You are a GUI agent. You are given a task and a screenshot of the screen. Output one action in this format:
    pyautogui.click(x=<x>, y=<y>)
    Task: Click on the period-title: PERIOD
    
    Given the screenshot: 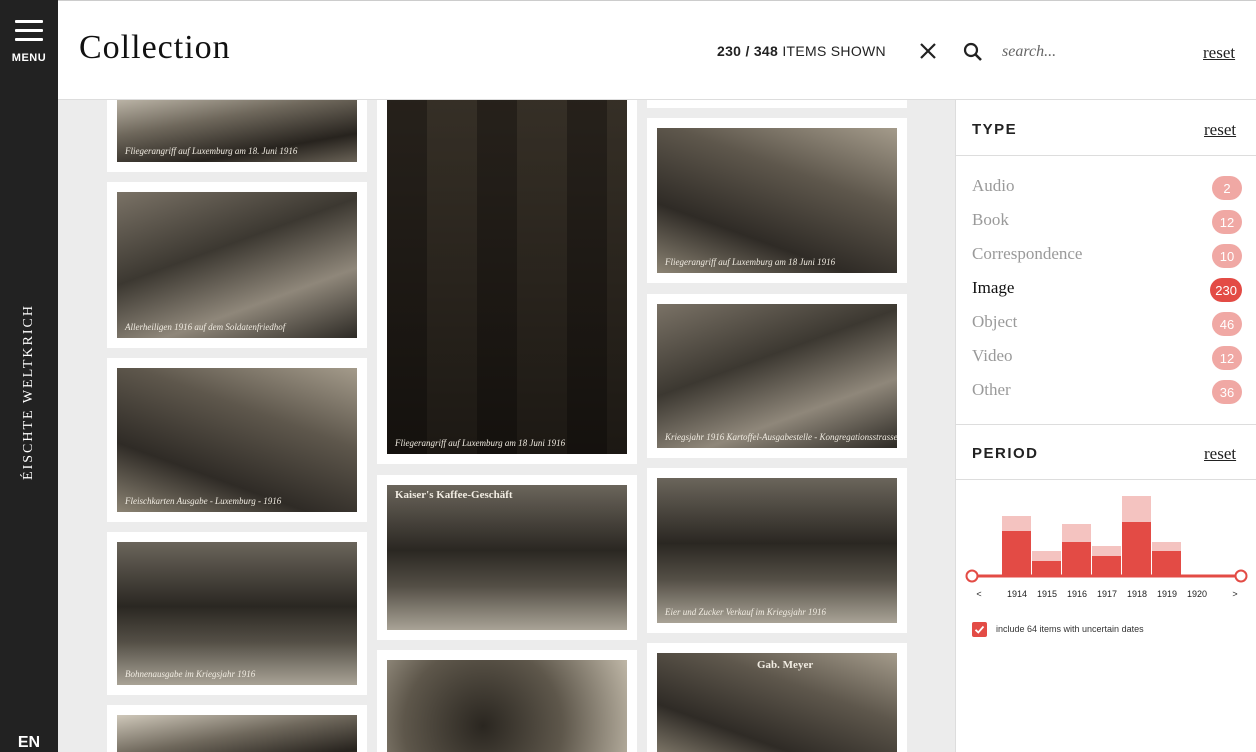 What is the action you would take?
    pyautogui.click(x=1005, y=453)
    